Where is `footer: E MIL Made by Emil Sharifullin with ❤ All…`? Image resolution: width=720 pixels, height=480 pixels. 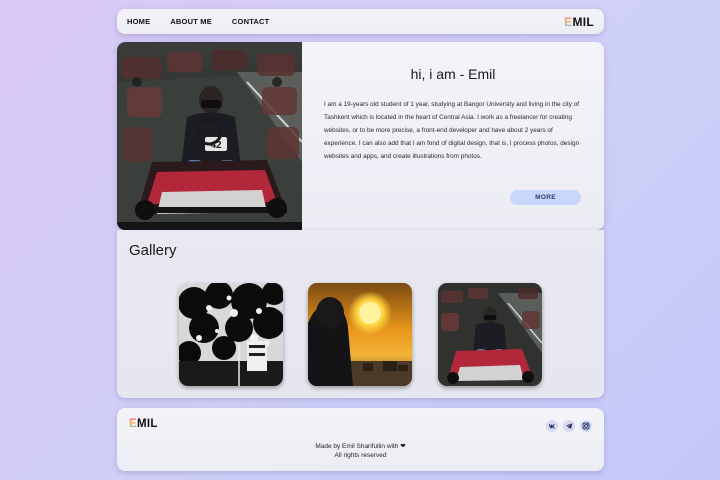 footer: E MIL Made by Emil Sharifullin with ❤ All… is located at coordinates (360, 439).